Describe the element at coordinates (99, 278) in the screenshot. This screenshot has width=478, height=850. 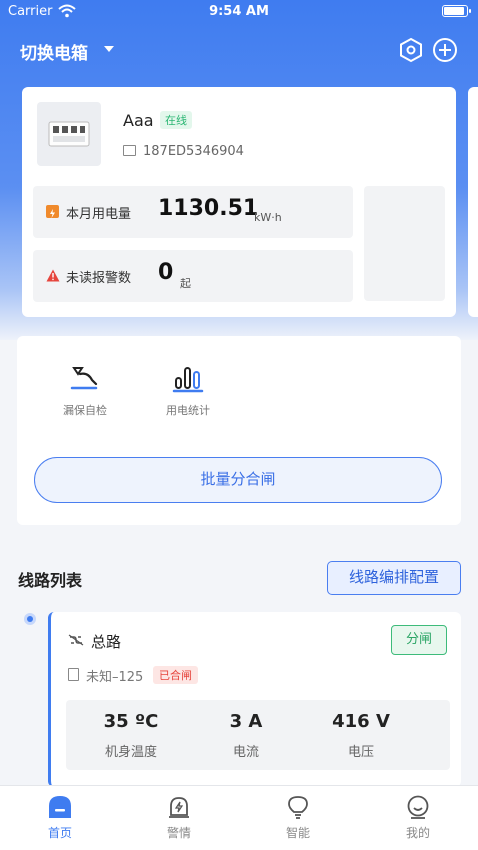
I see `unread-alarms-label: 未读报警数` at that location.